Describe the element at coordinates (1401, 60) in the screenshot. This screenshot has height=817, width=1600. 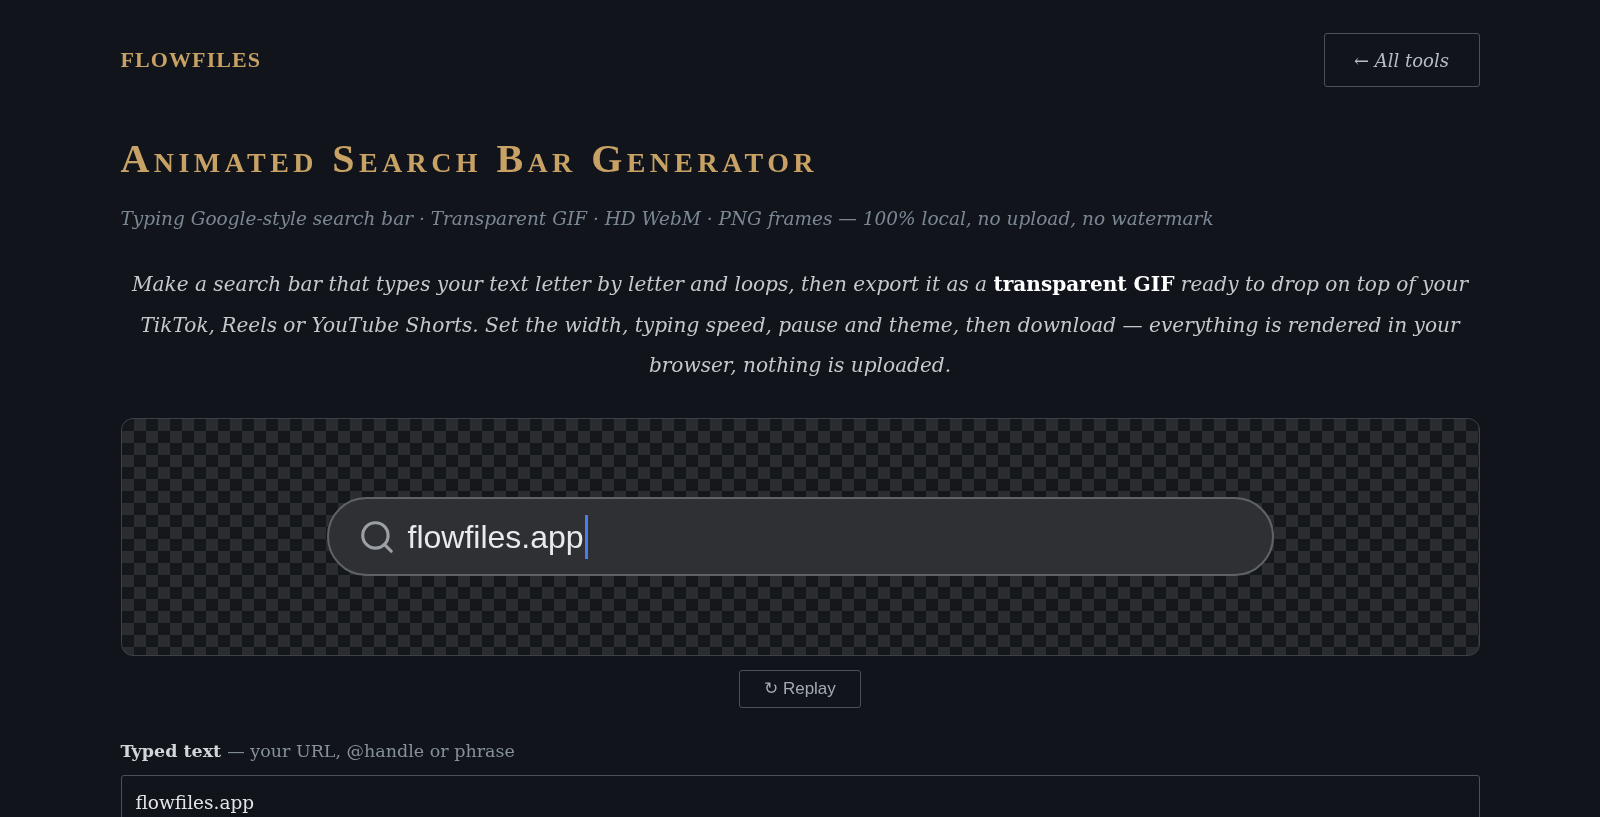
I see `all-tools-button: ← All tools` at that location.